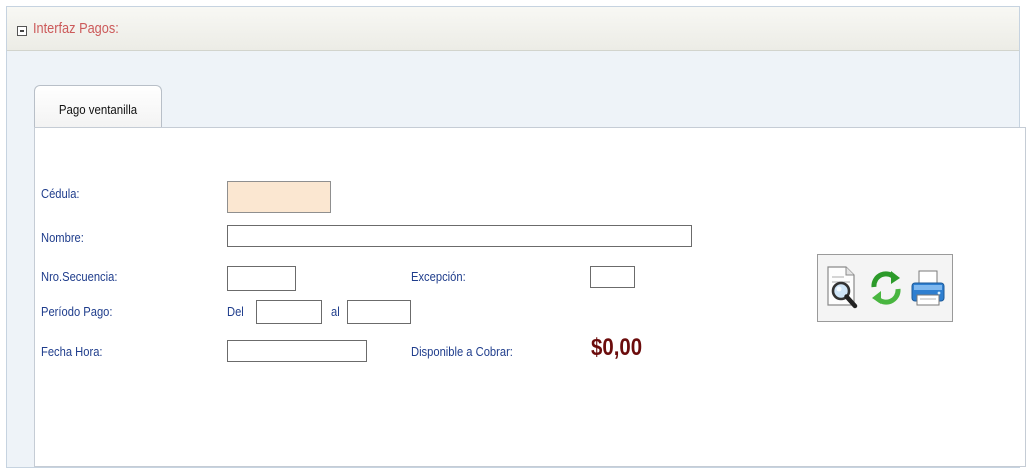 This screenshot has width=1028, height=474. Describe the element at coordinates (459, 236) in the screenshot. I see `nombre-input` at that location.